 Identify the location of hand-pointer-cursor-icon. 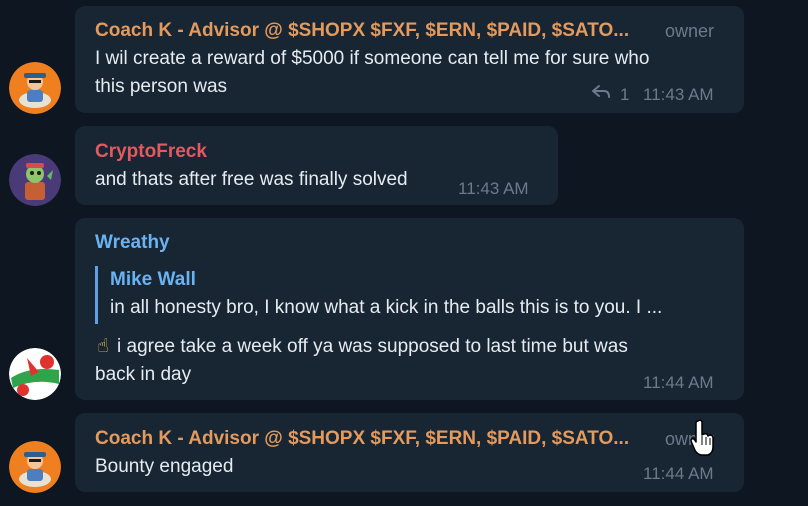
(703, 440).